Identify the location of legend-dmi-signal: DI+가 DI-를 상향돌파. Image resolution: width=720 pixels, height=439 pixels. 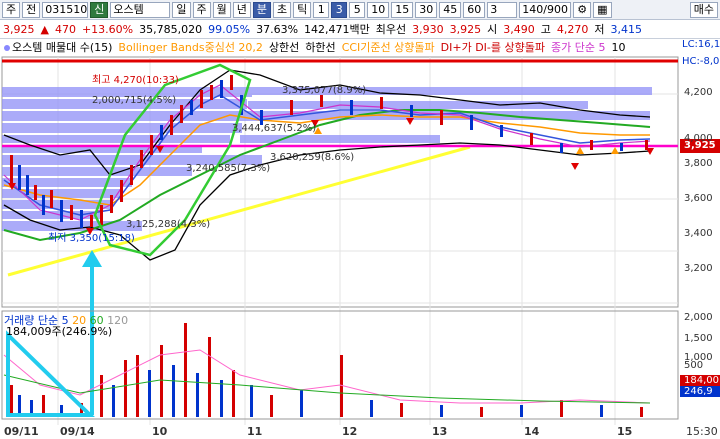
(493, 47).